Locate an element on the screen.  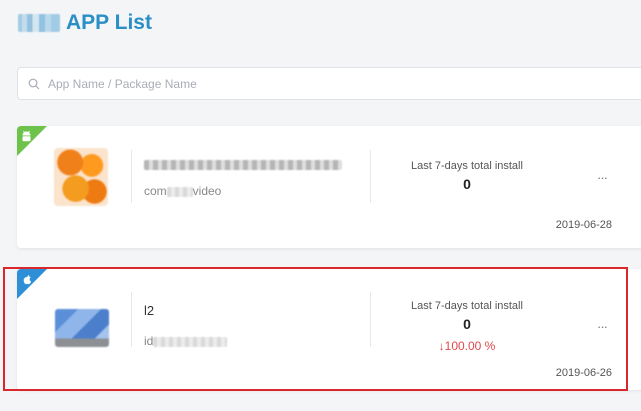
search-input is located at coordinates (328, 83).